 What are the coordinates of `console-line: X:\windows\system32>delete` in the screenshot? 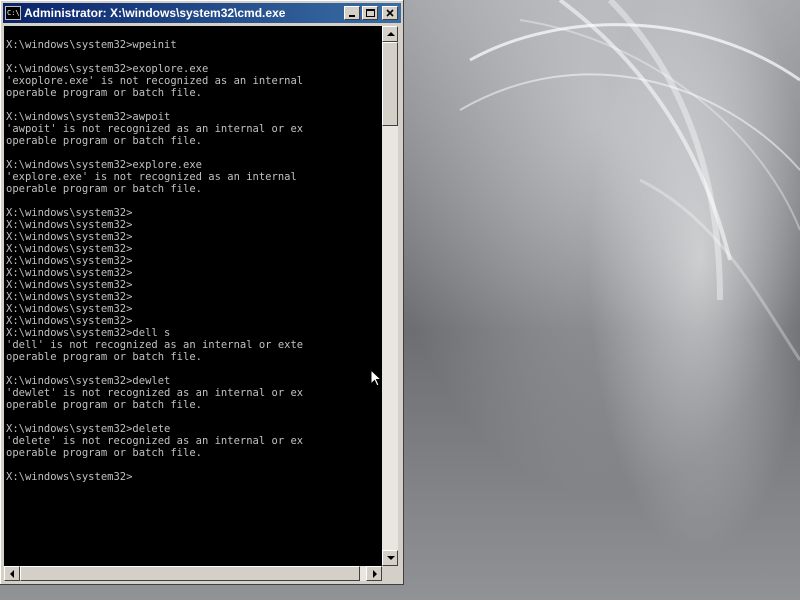 It's located at (88, 429).